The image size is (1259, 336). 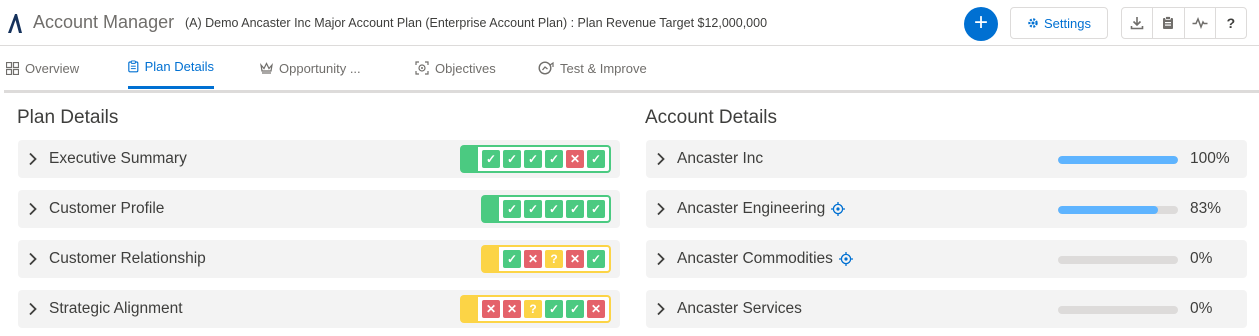 I want to click on app-title: Account Manager, so click(x=104, y=22).